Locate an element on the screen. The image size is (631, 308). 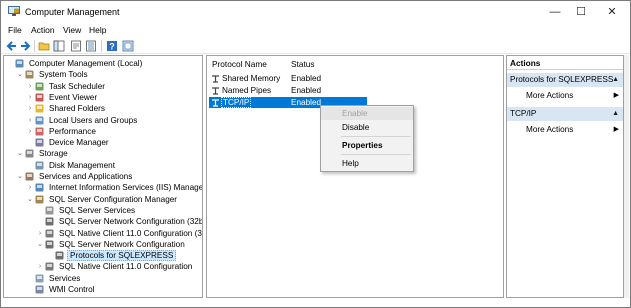
show-hide-tree-icon is located at coordinates (59, 46).